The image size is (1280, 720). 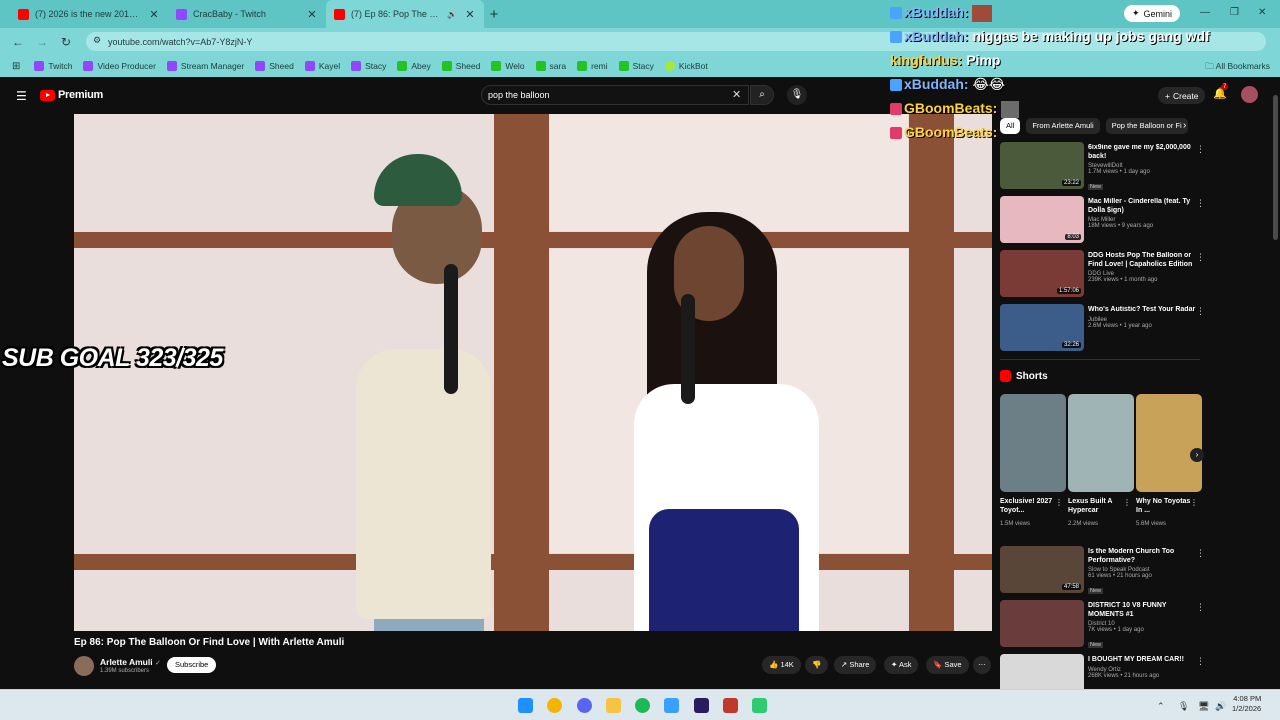 What do you see at coordinates (1197, 455) in the screenshot?
I see `shorts-next-icon: ›` at bounding box center [1197, 455].